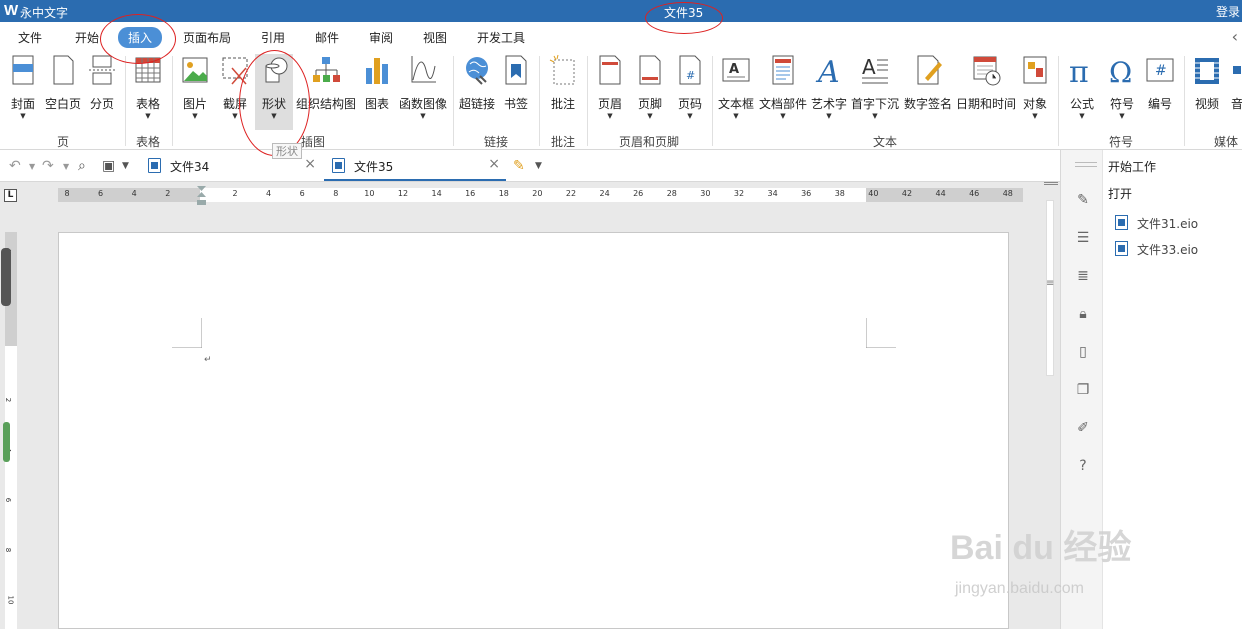 The image size is (1242, 629). I want to click on blank-page-button: 空白页, so click(63, 83).